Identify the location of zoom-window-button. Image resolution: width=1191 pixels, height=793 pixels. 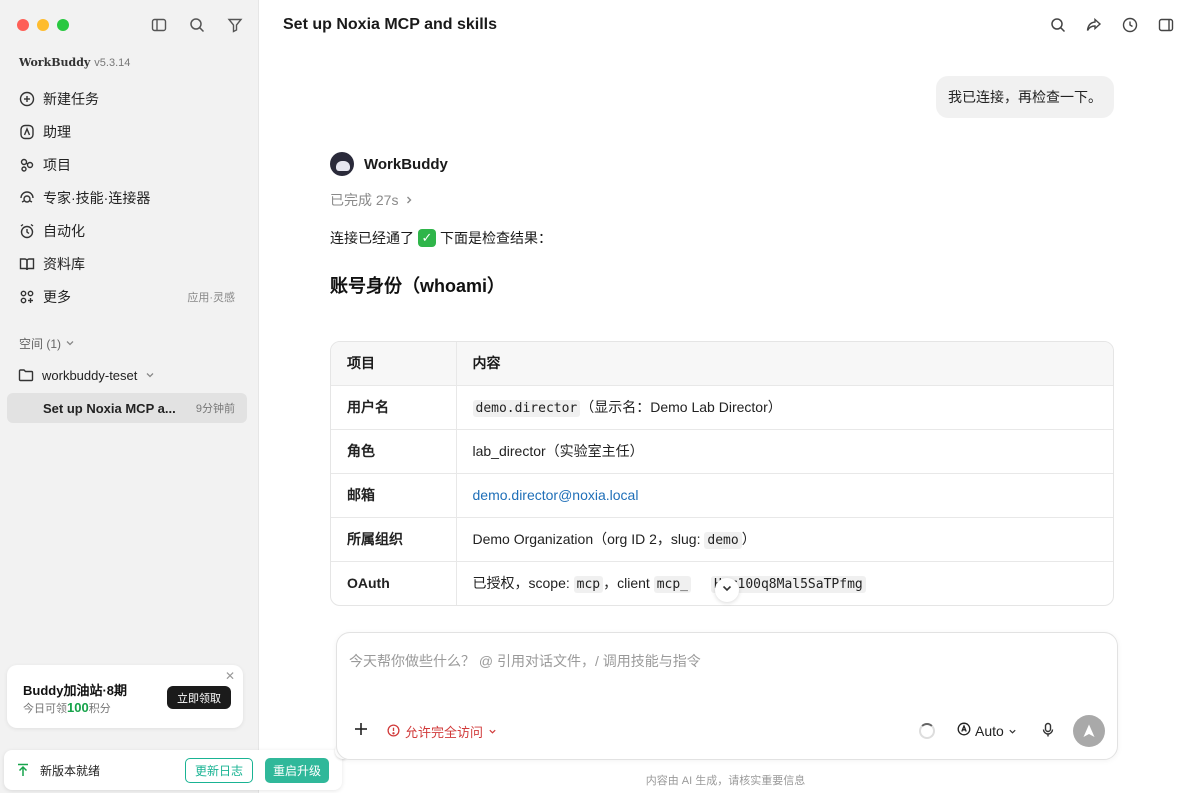
(63, 25).